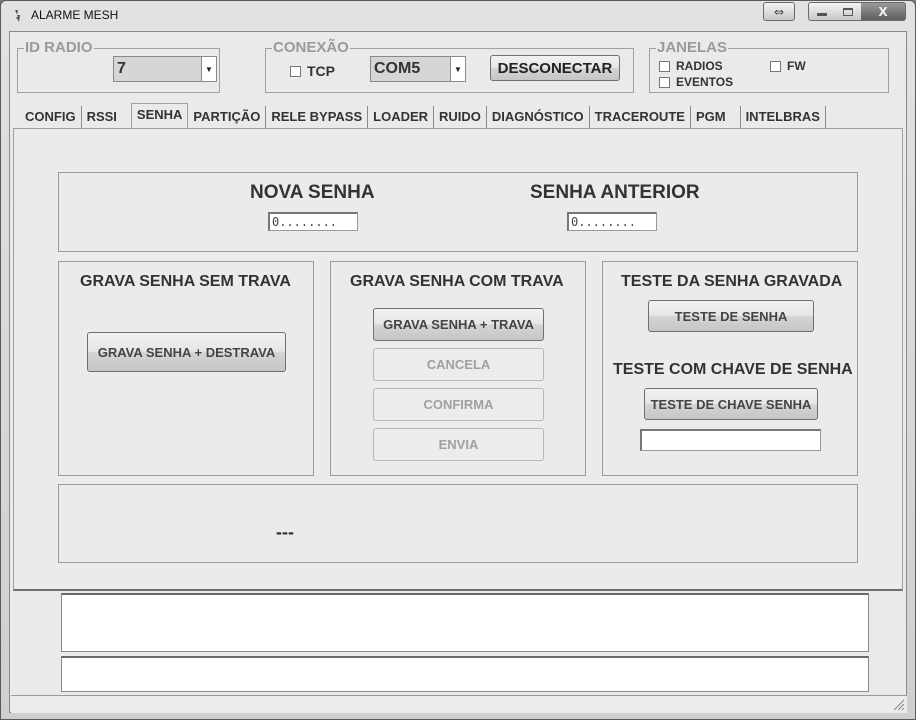 This screenshot has height=720, width=916. I want to click on tcp-checkbox: TCP, so click(312, 71).